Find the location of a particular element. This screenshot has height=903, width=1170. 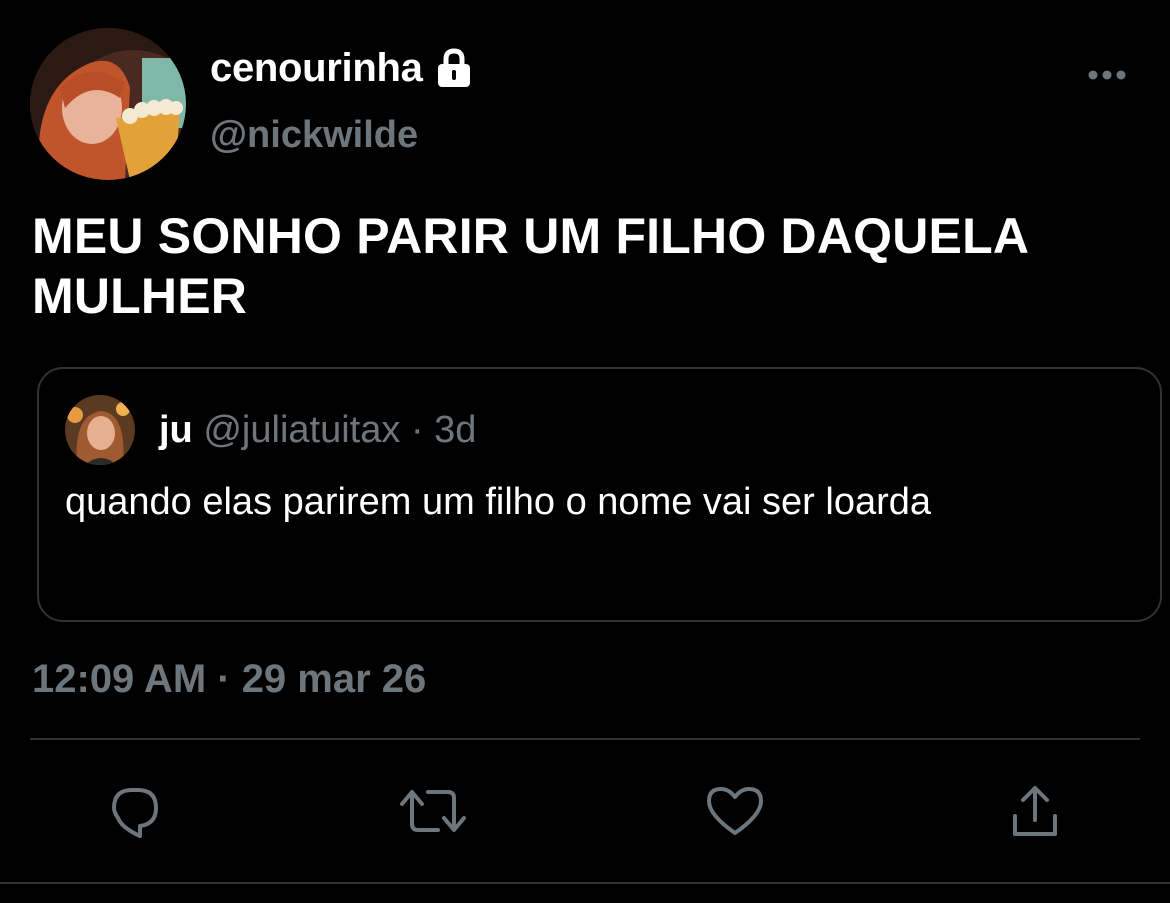

retweet-icon is located at coordinates (433, 813).